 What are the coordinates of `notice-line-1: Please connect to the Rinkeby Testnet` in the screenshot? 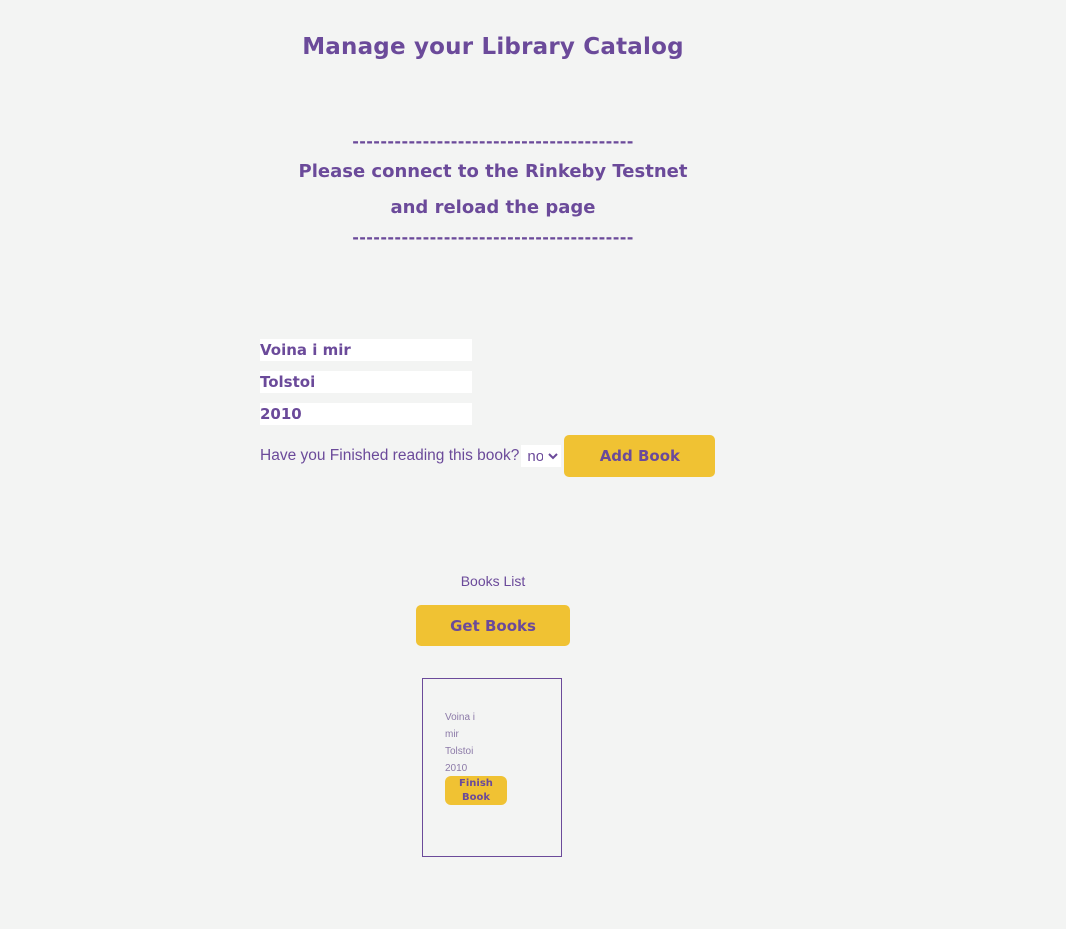 It's located at (493, 171).